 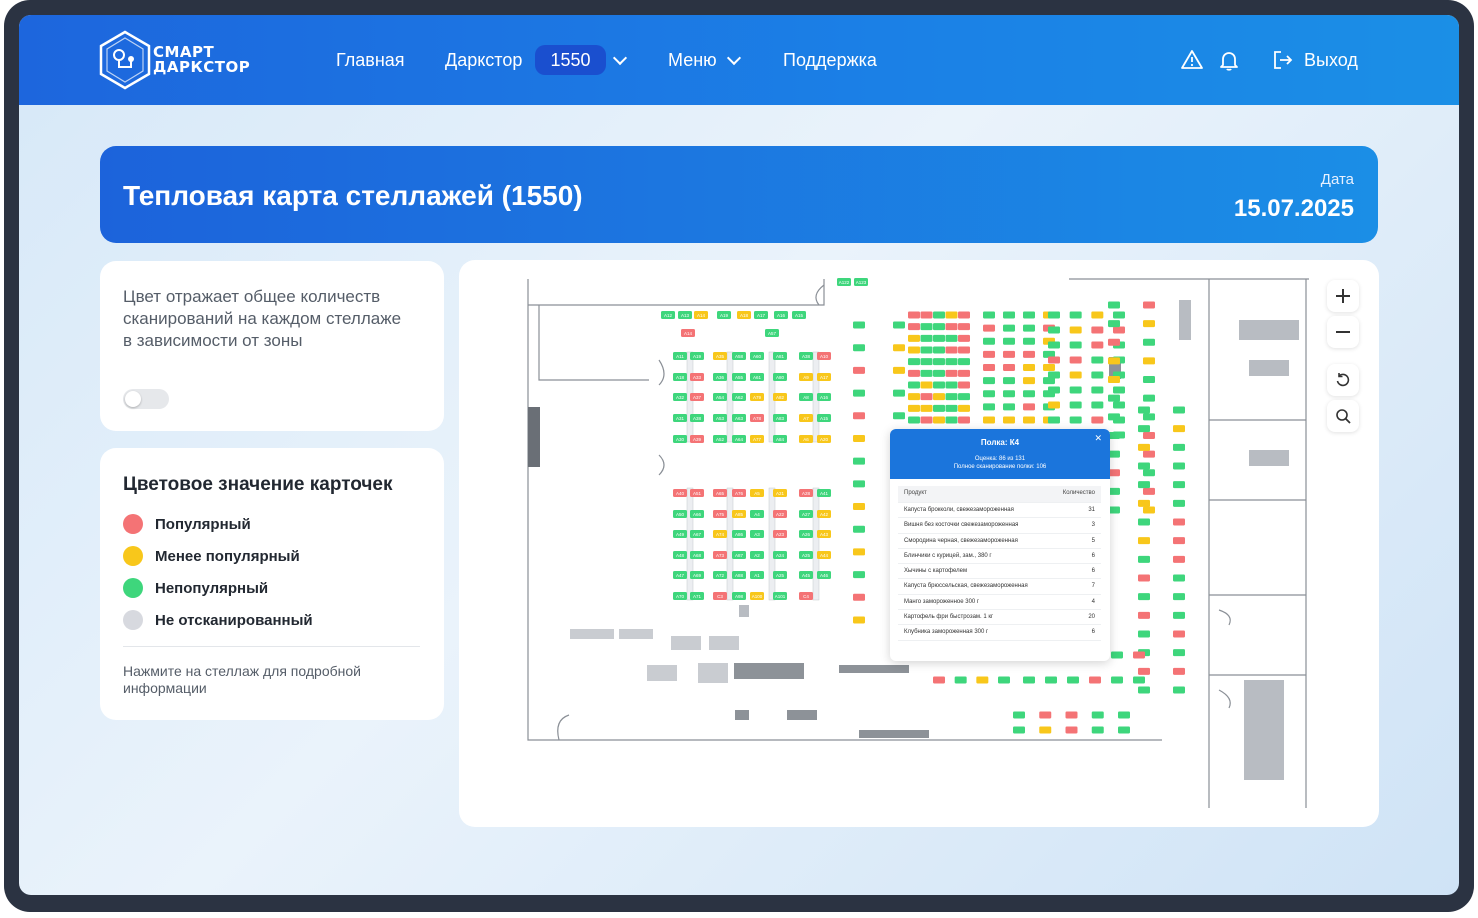 What do you see at coordinates (739, 514) in the screenshot?
I see `shelf-tag: A85` at bounding box center [739, 514].